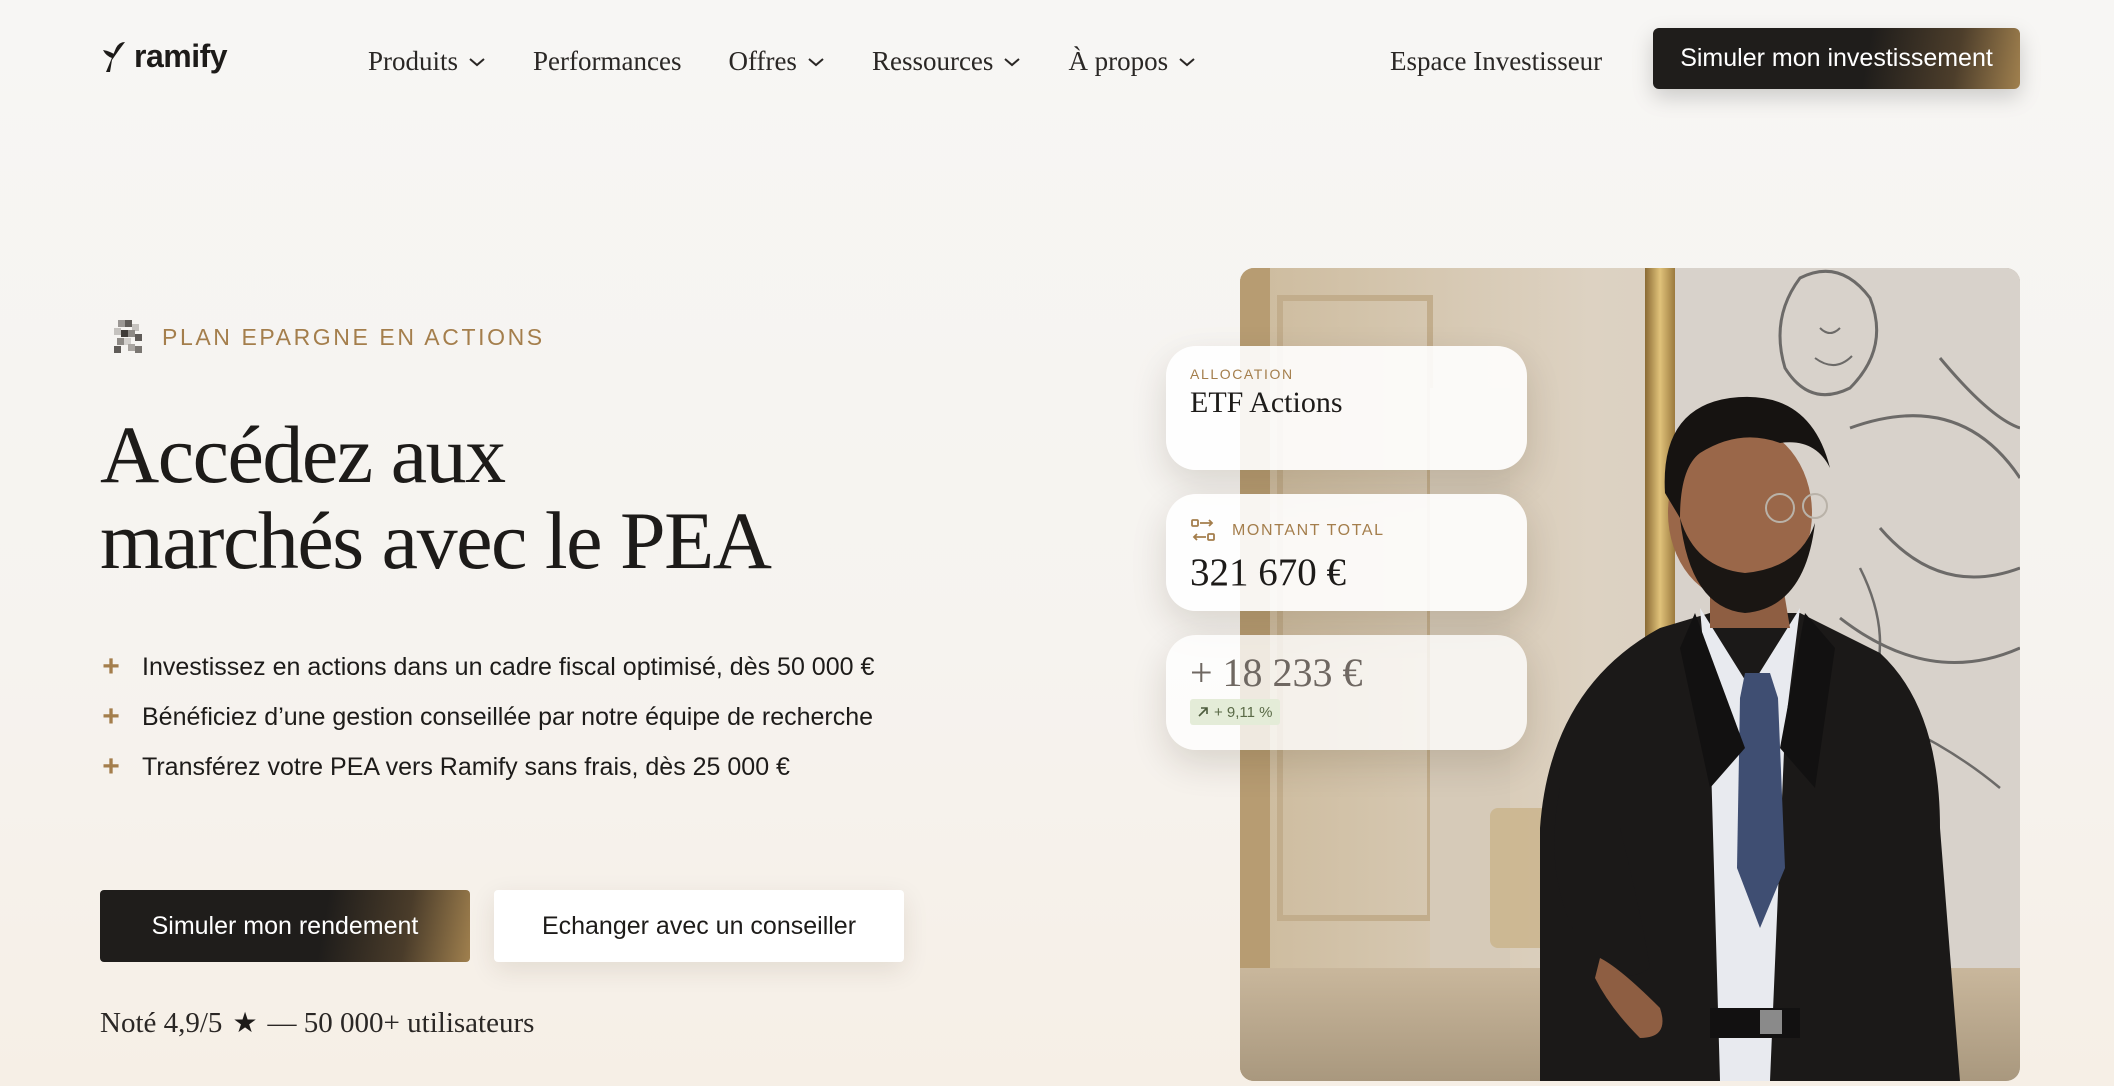 The width and height of the screenshot is (2114, 1086). Describe the element at coordinates (699, 926) in the screenshot. I see `echanger-conseiller-button: Echanger avec un conseiller` at that location.